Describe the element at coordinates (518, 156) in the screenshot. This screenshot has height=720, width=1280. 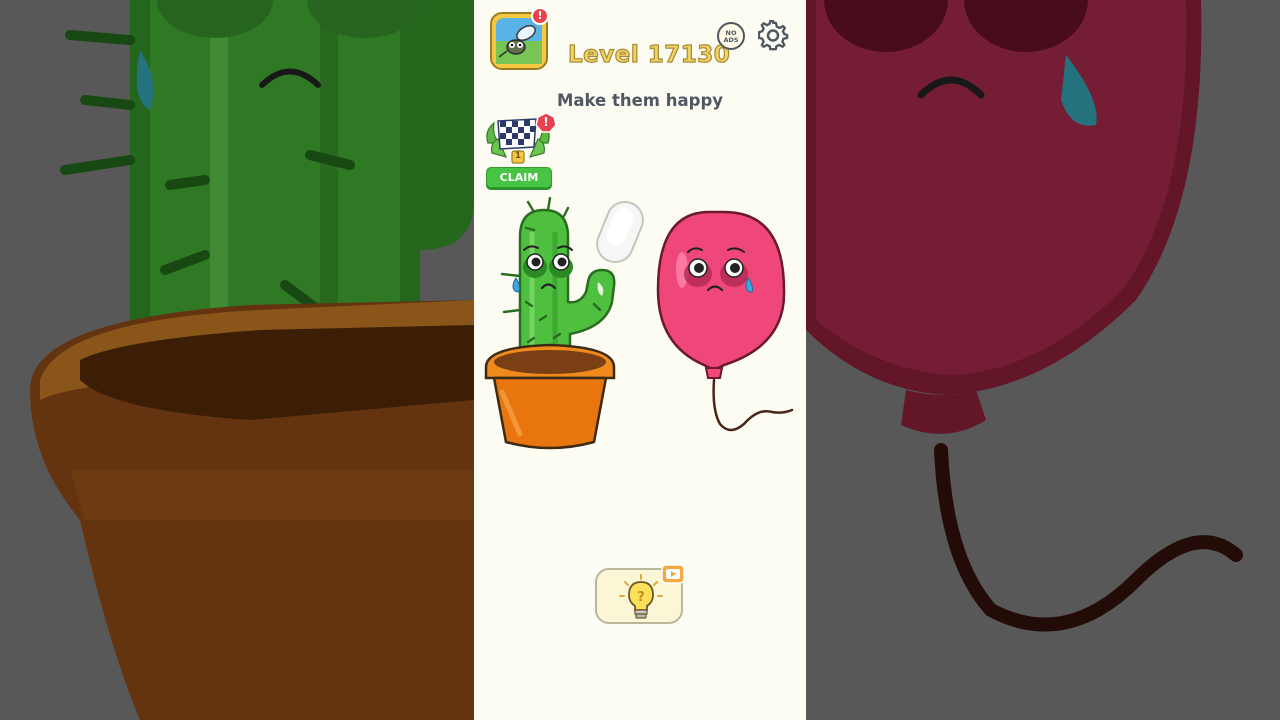
I see `trophy-rank: 1` at that location.